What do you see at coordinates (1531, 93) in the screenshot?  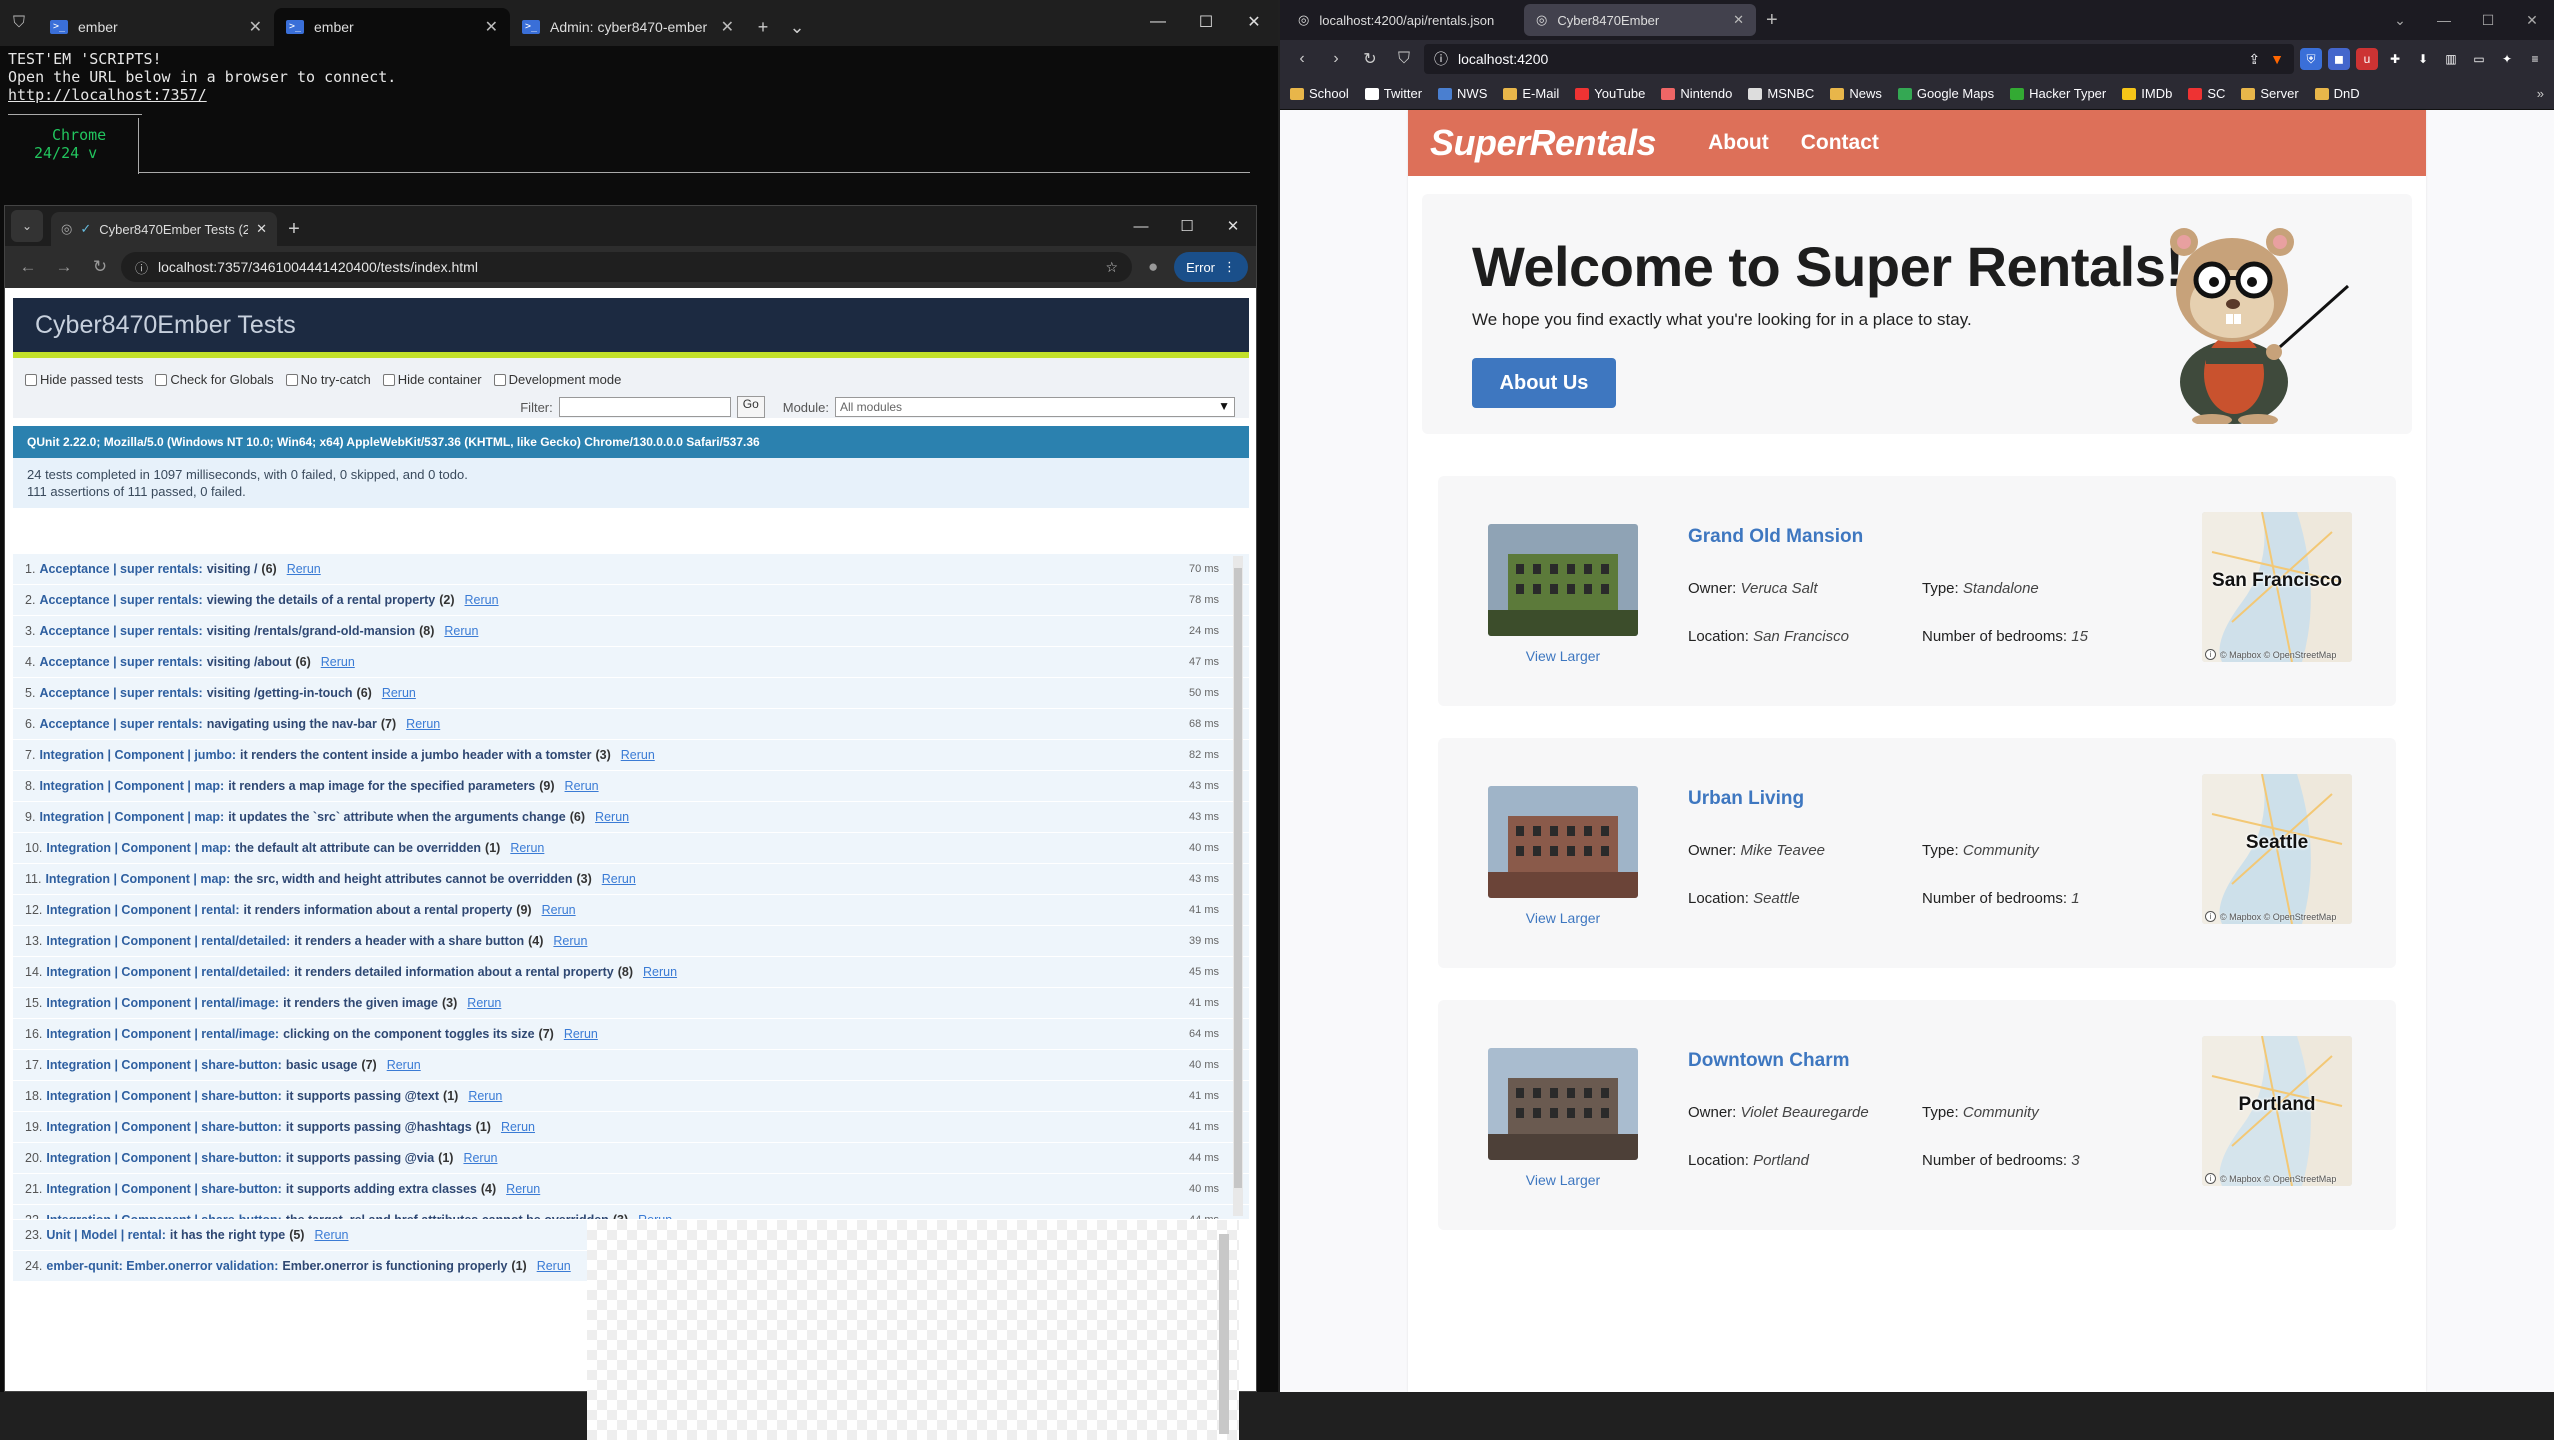 I see `bookmark-e-mail: E-Mail` at bounding box center [1531, 93].